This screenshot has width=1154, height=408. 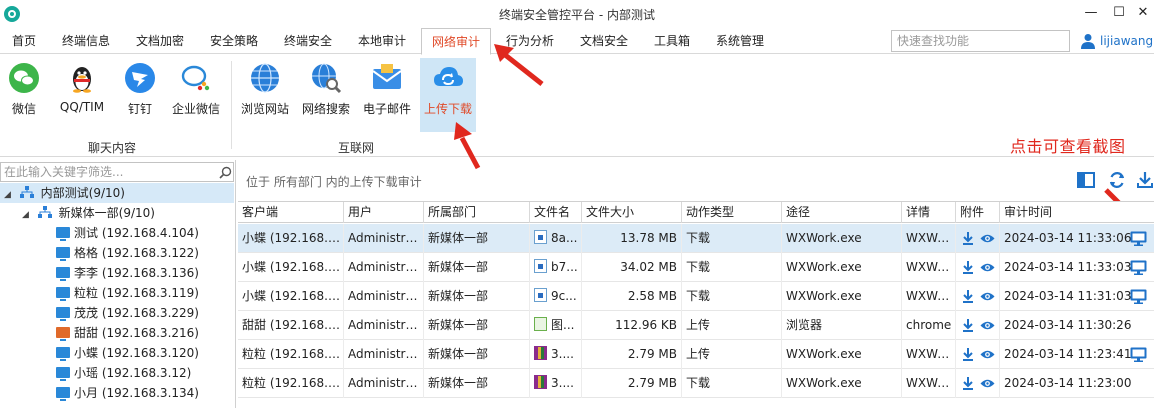 I want to click on tree-node: 粒粒 (192.168.3.119), so click(x=127, y=293).